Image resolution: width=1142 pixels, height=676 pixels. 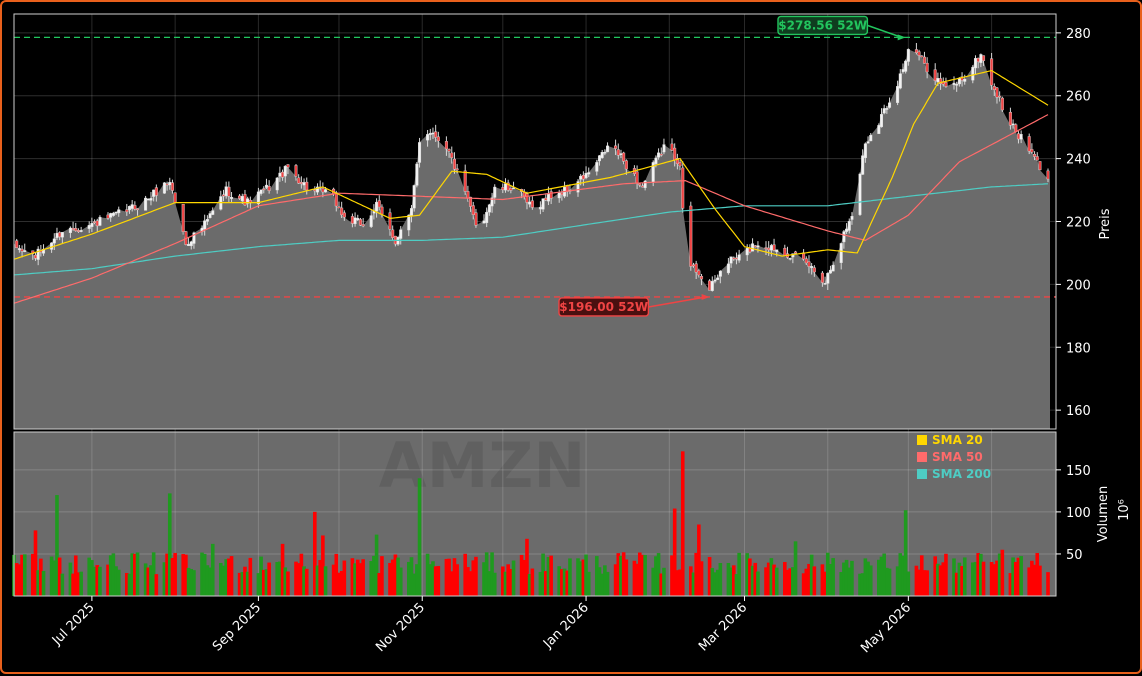 What do you see at coordinates (922, 440) in the screenshot?
I see `legend-swatch` at bounding box center [922, 440].